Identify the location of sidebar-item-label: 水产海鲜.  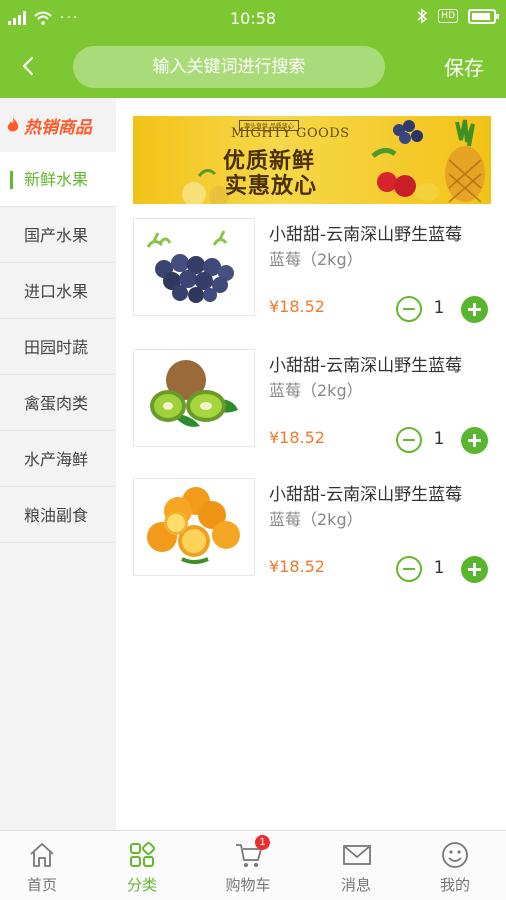
(56, 459).